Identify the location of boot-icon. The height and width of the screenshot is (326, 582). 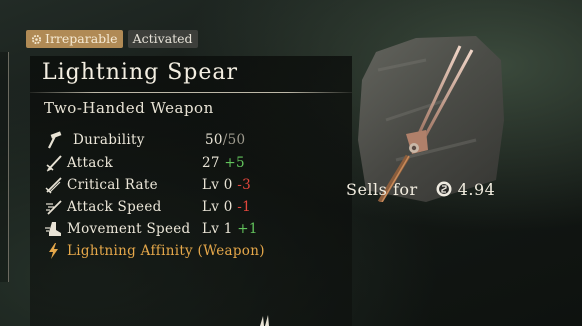
(53, 229).